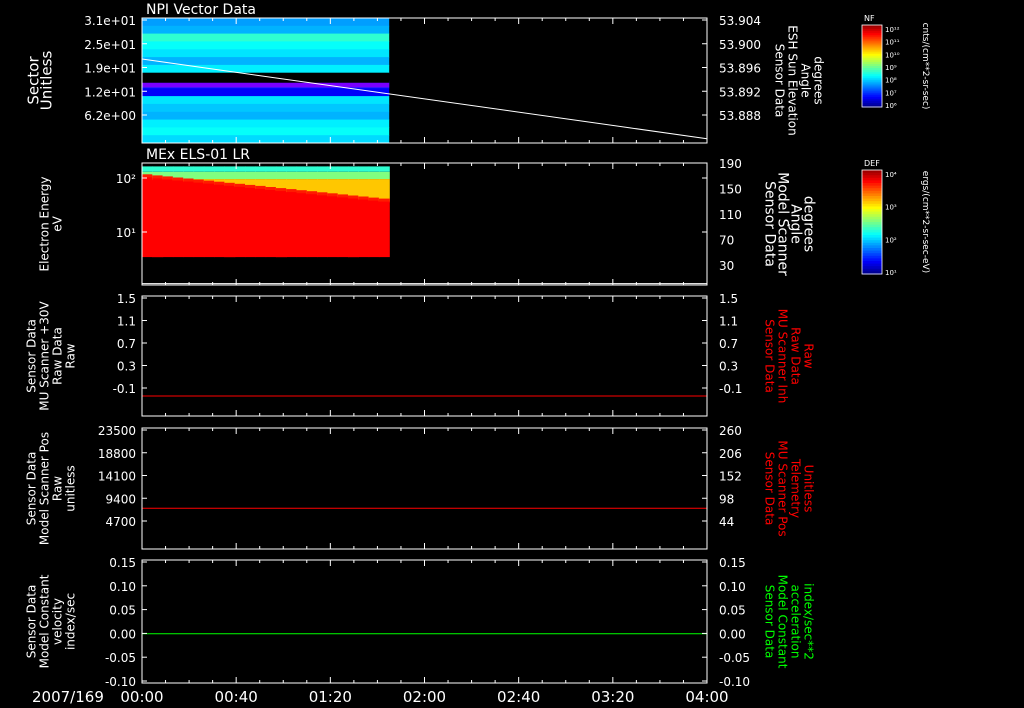 The height and width of the screenshot is (708, 1024). Describe the element at coordinates (120, 658) in the screenshot. I see `left-tick-label: -0.05` at that location.